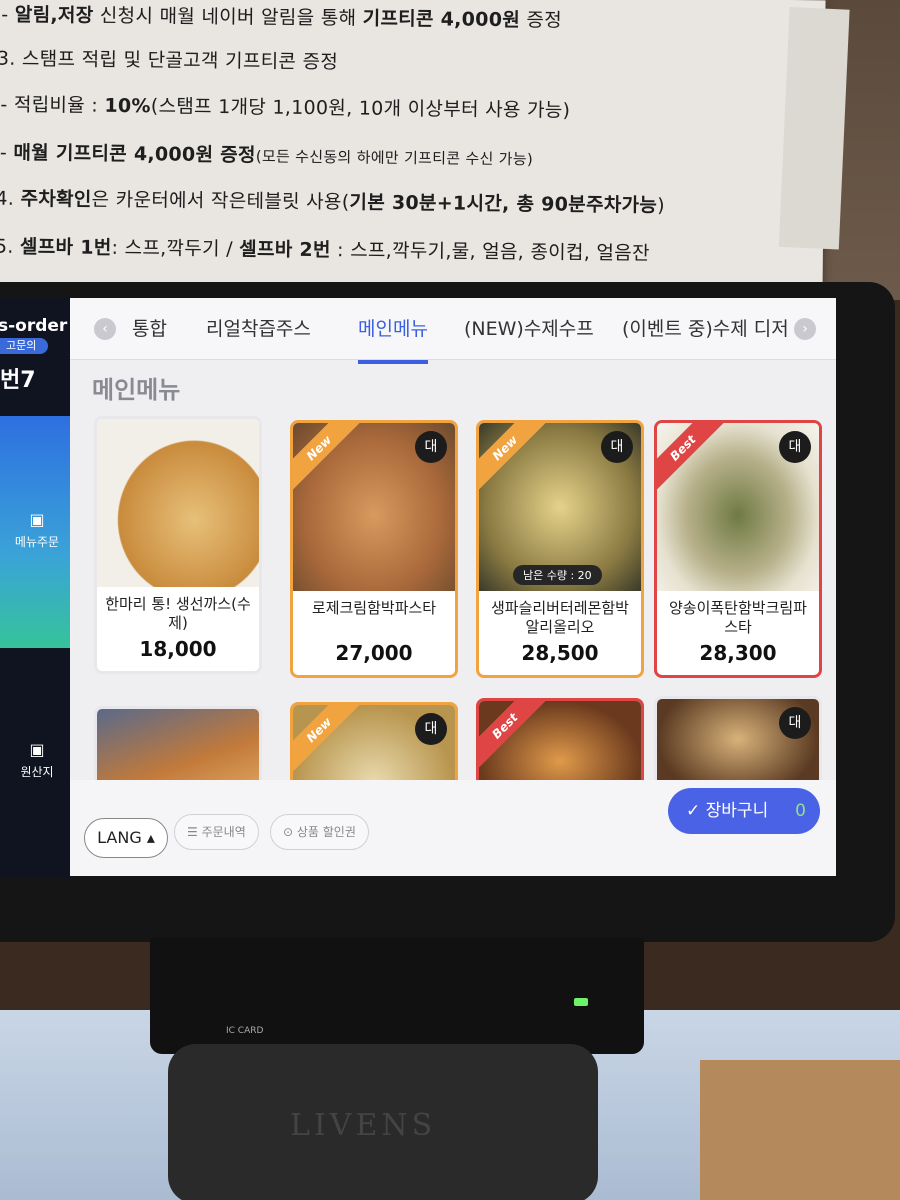 Image resolution: width=900 pixels, height=1200 pixels. What do you see at coordinates (37, 760) in the screenshot?
I see `sidebar-item-origin: ▣ 원산지` at bounding box center [37, 760].